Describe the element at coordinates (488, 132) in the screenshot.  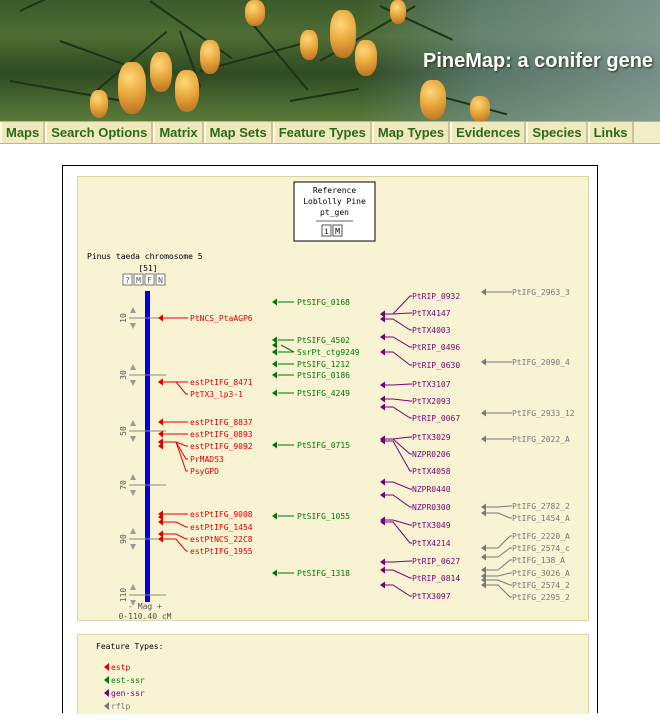
I see `nav-evidences: Evidences` at that location.